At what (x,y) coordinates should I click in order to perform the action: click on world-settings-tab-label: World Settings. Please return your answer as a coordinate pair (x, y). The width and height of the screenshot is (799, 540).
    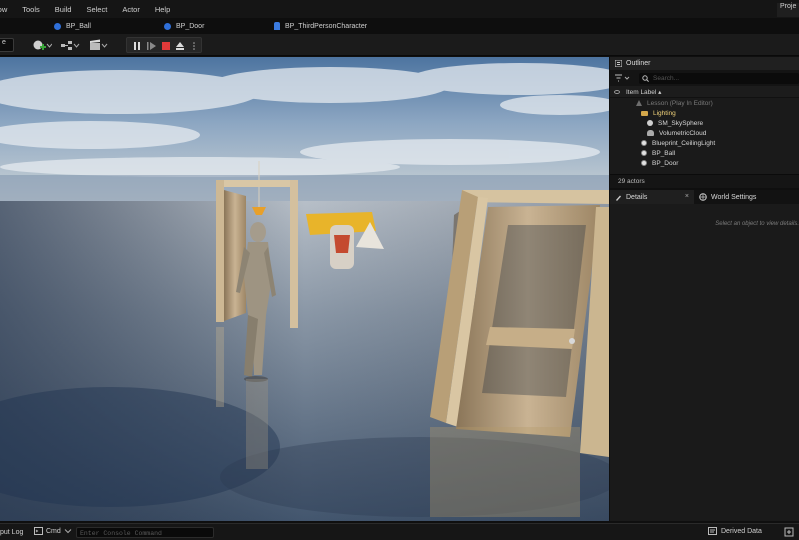
    Looking at the image, I should click on (734, 197).